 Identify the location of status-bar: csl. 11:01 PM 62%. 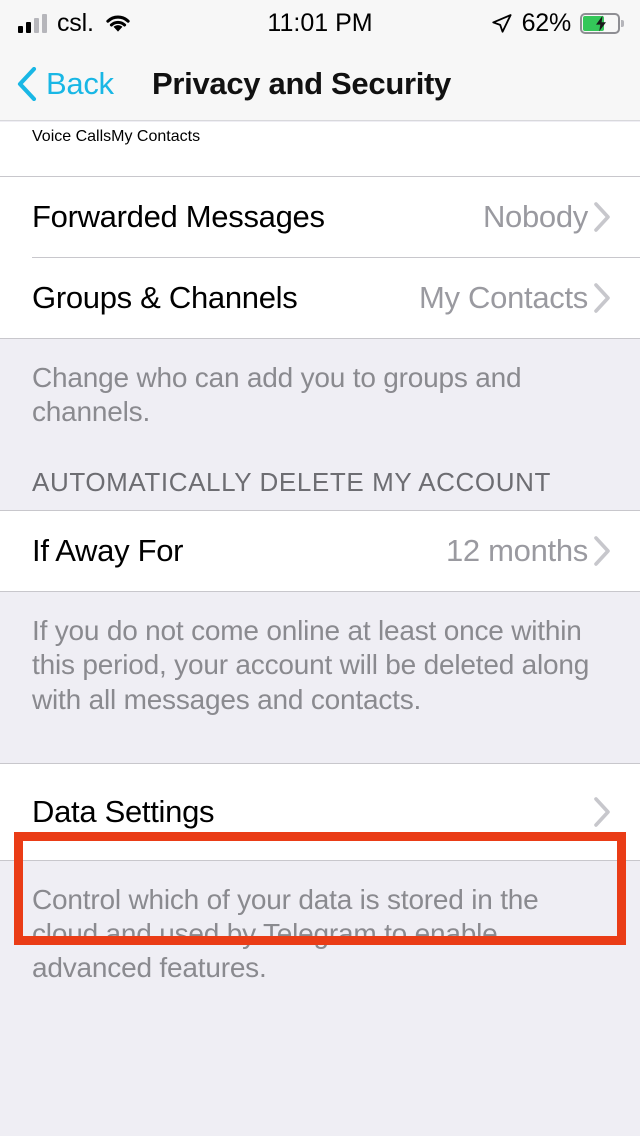
(320, 23).